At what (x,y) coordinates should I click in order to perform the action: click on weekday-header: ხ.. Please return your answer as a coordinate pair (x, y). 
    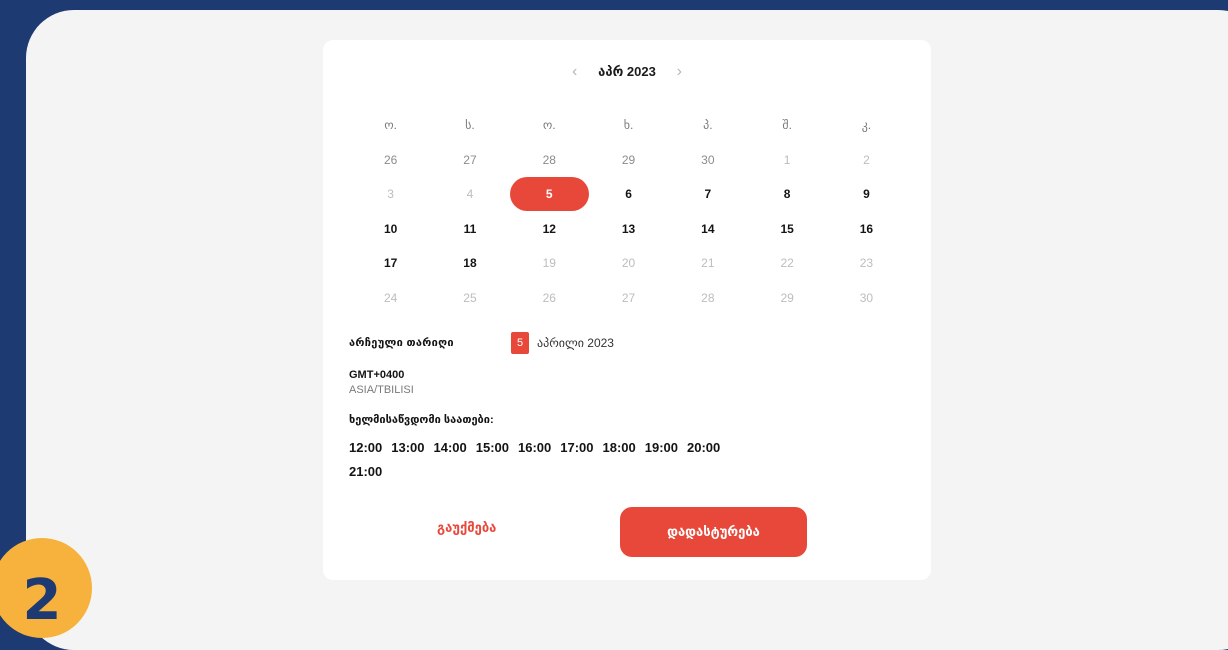
    Looking at the image, I should click on (628, 125).